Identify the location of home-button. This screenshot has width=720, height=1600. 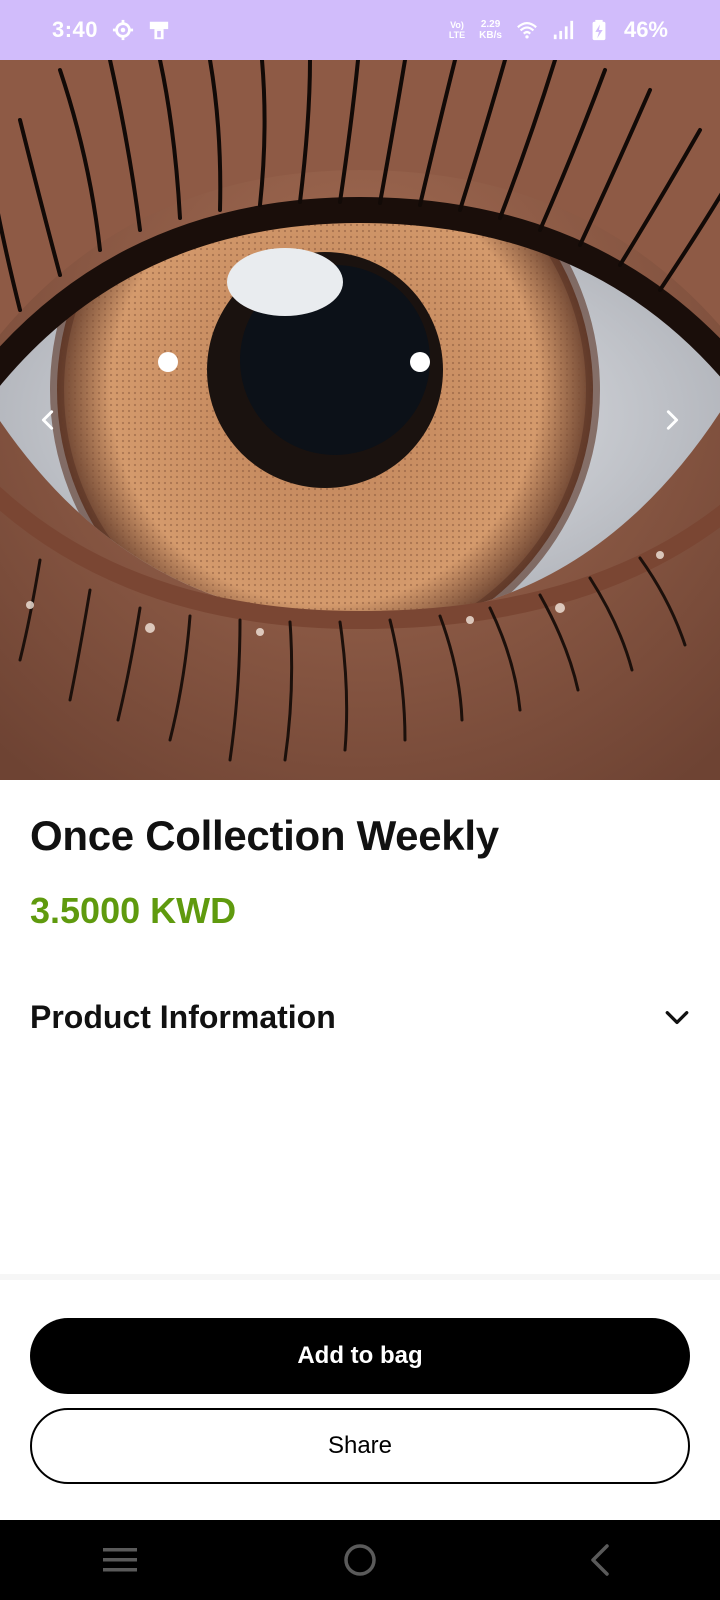
(360, 1560).